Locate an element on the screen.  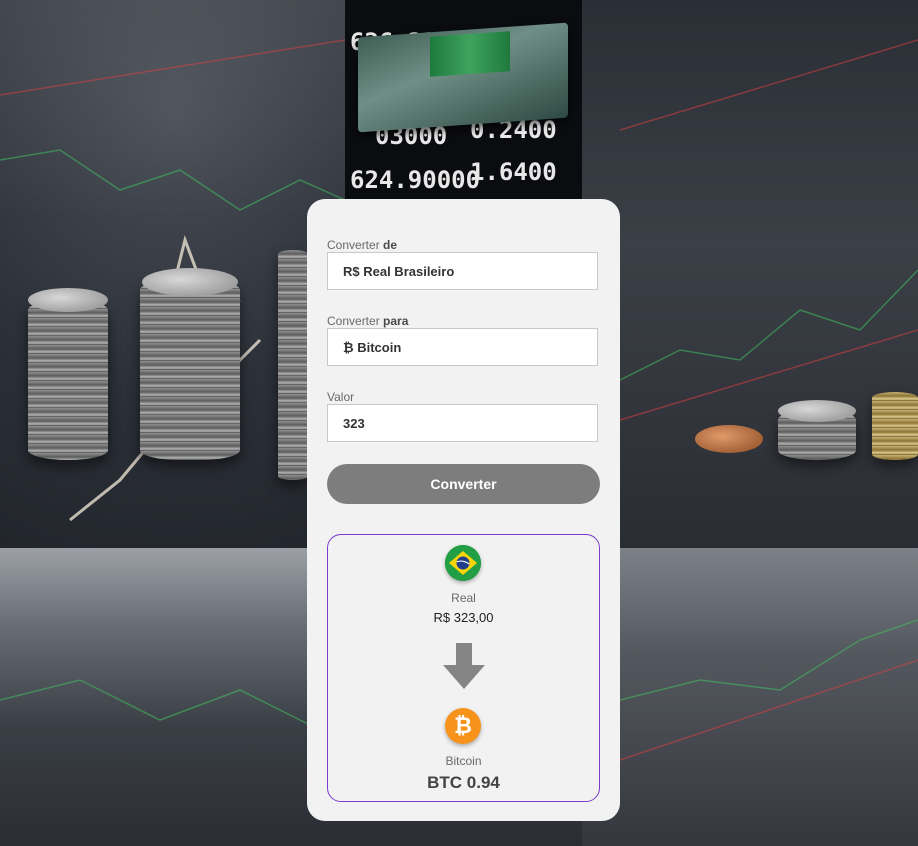
source-currency-value: R$ 323,00 is located at coordinates (463, 617).